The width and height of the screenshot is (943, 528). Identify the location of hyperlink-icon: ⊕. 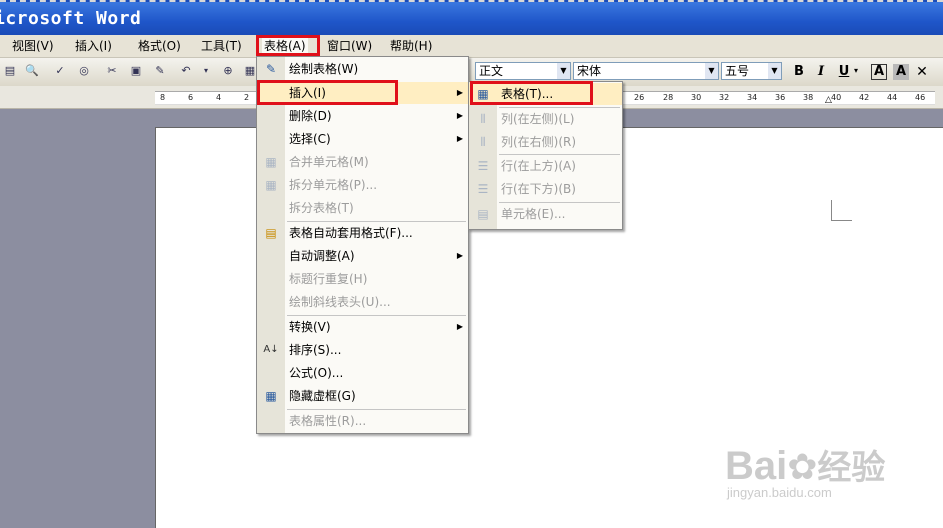
(228, 71).